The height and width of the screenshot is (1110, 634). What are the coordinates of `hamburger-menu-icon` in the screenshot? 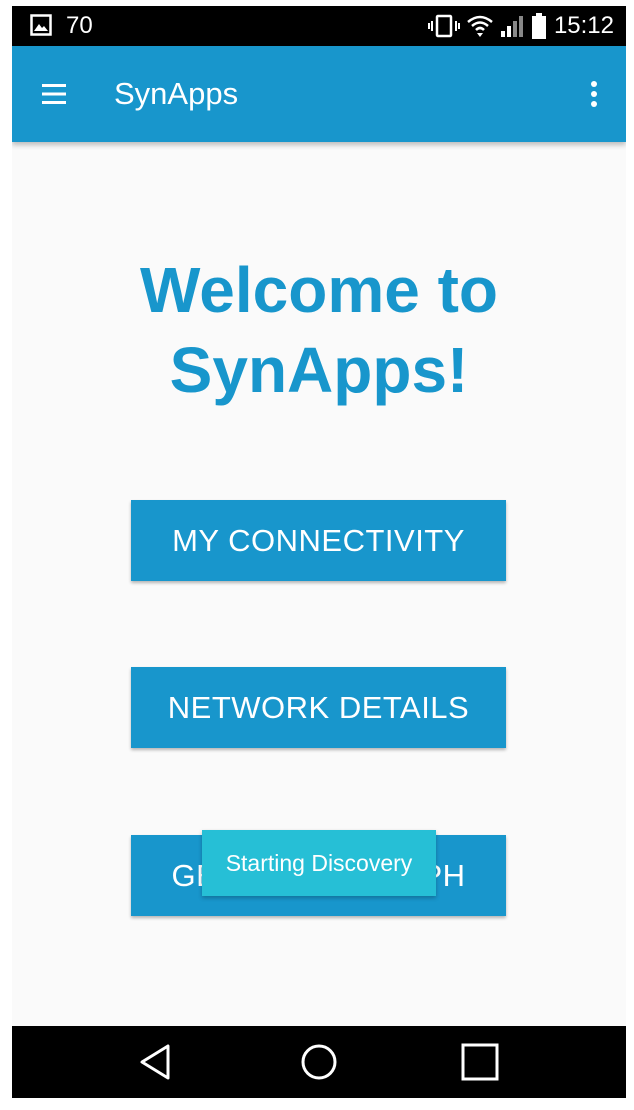 It's located at (54, 94).